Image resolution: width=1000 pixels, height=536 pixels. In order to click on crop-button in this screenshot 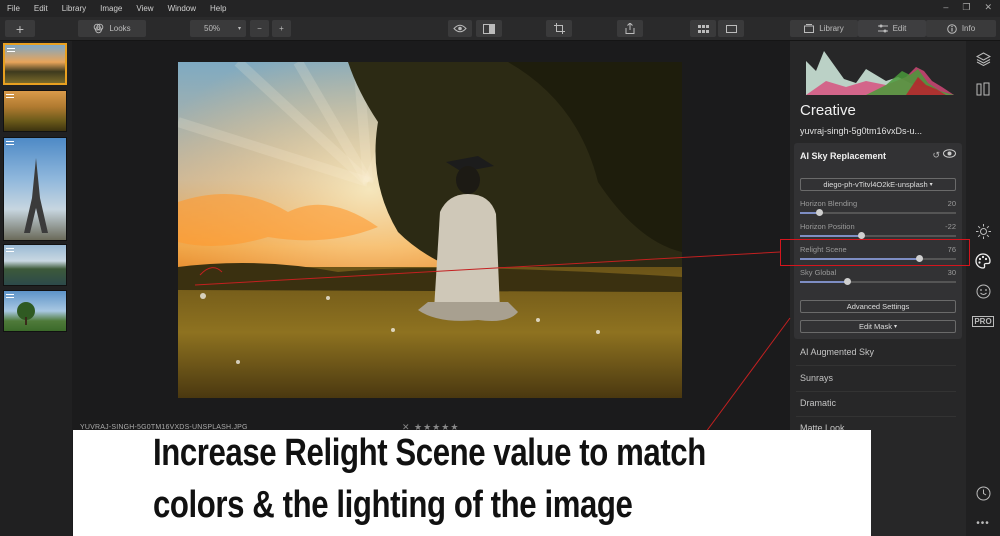, I will do `click(559, 28)`.